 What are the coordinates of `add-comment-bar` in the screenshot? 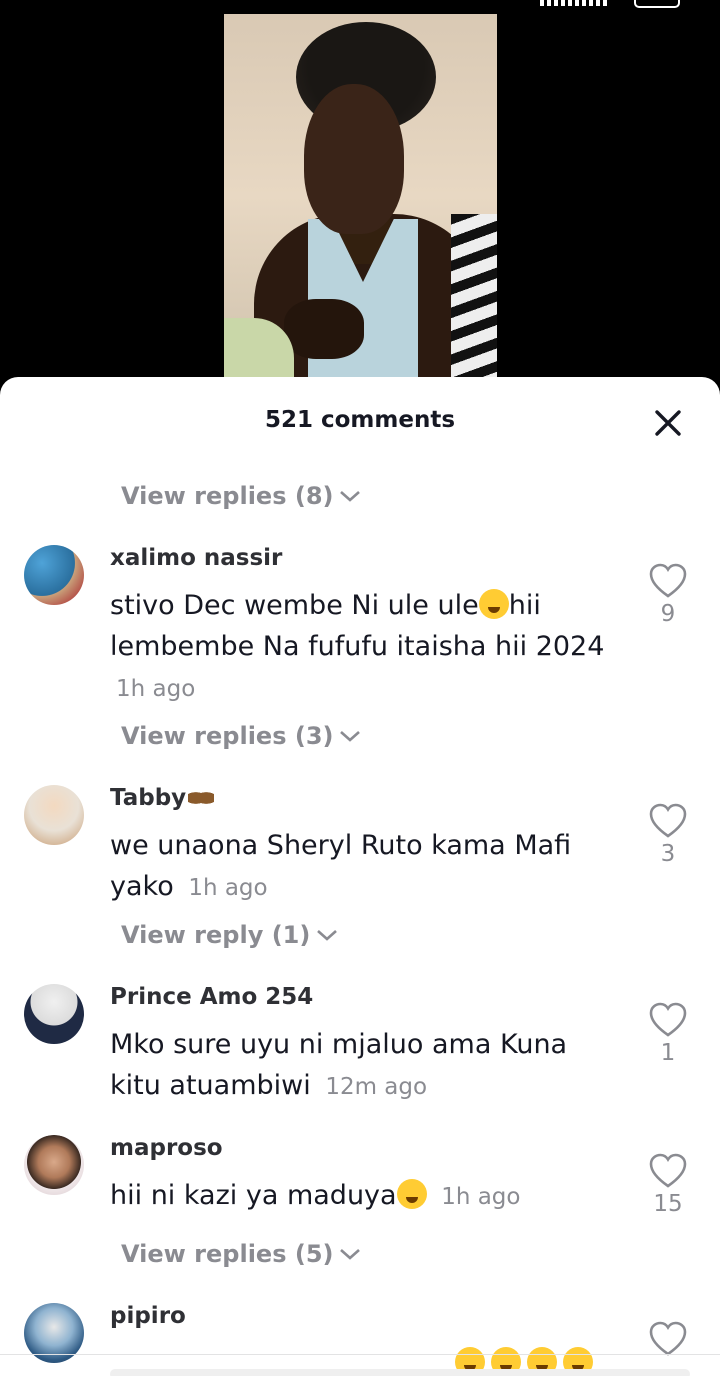 It's located at (400, 1372).